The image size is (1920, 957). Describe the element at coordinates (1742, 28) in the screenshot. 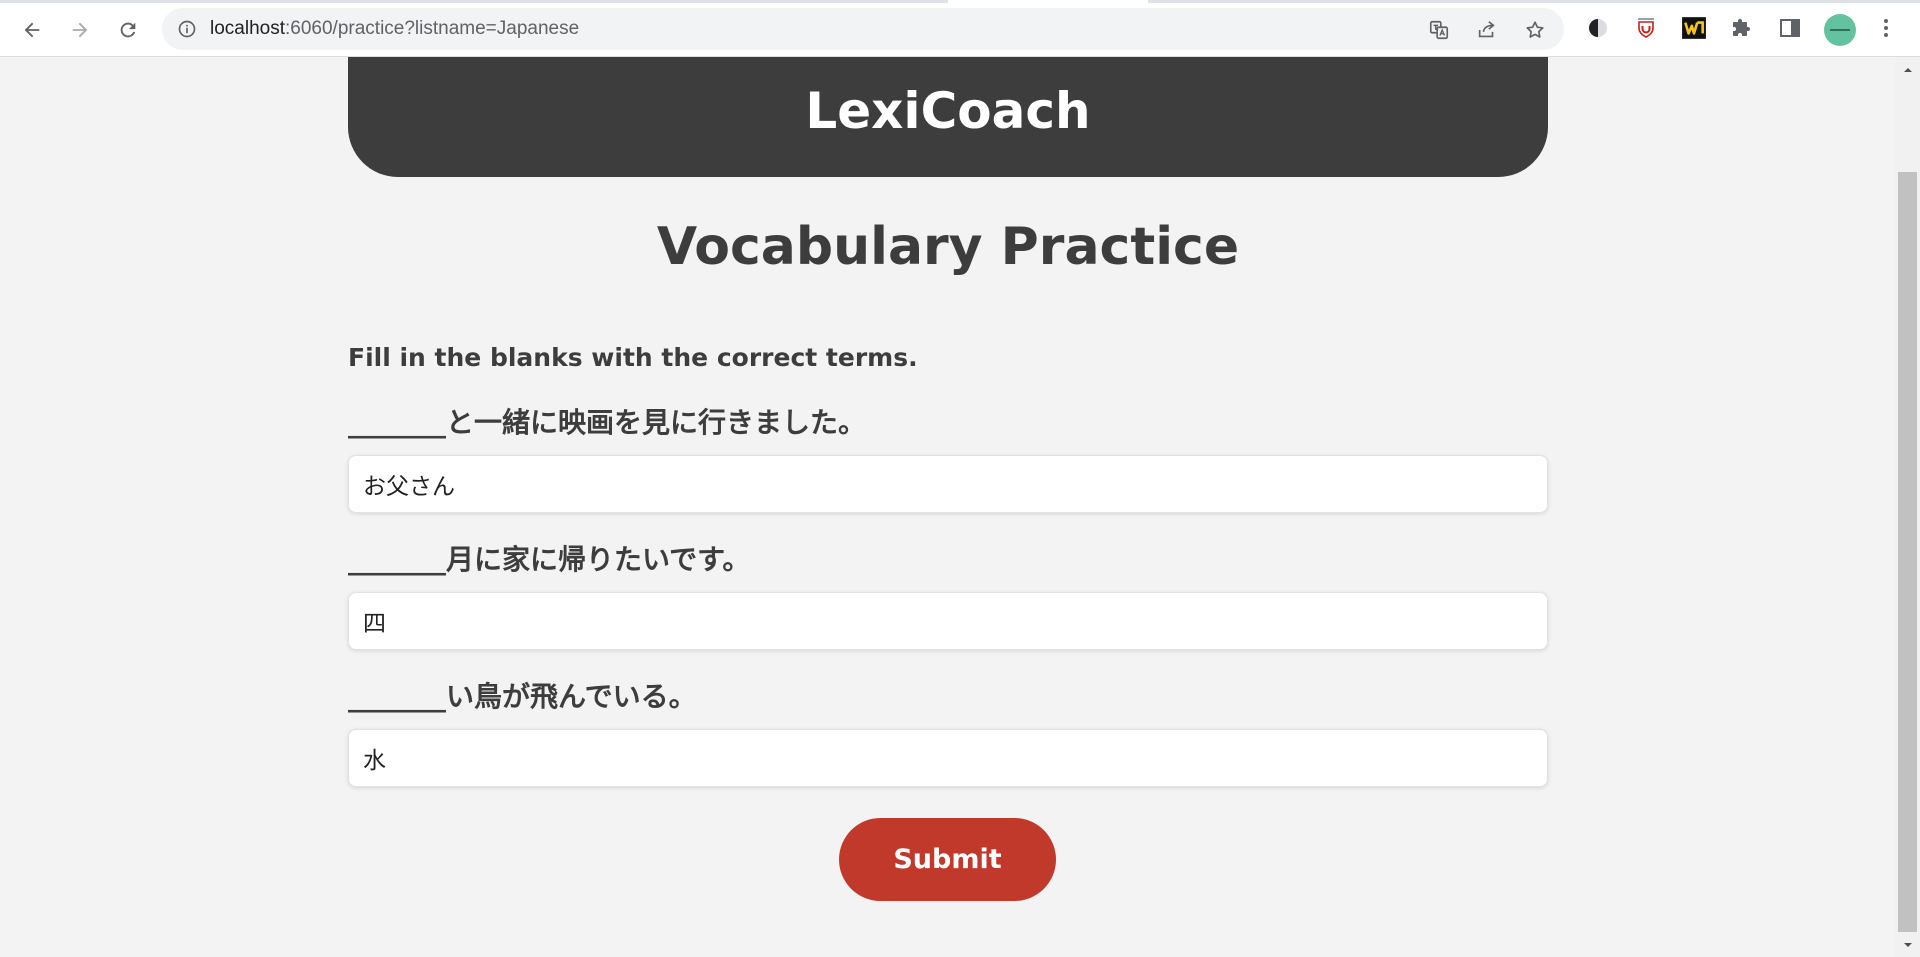

I see `puzzle-icon` at that location.